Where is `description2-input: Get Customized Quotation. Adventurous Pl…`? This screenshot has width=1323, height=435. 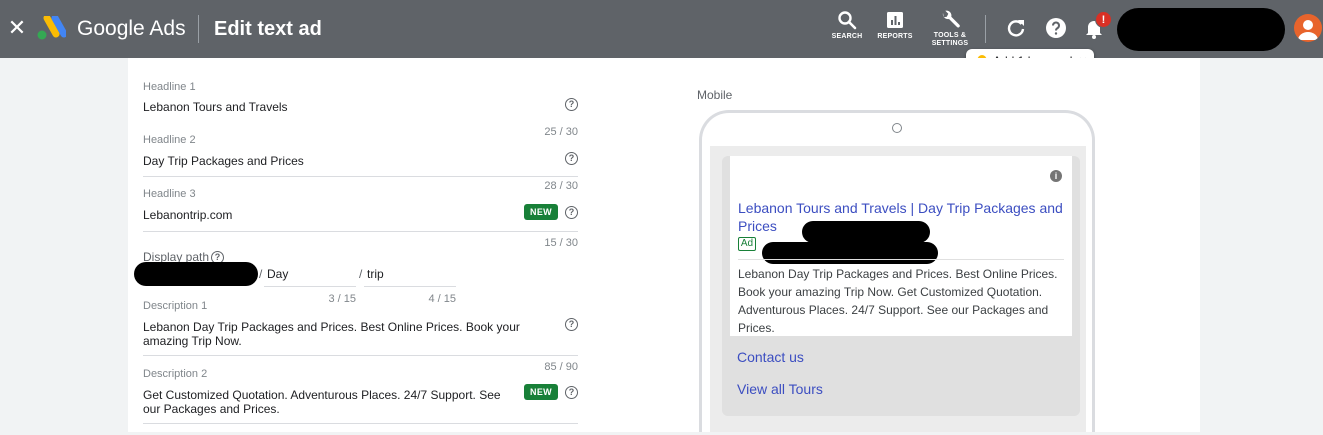
description2-input: Get Customized Quotation. Adventurous Pl… is located at coordinates (329, 402).